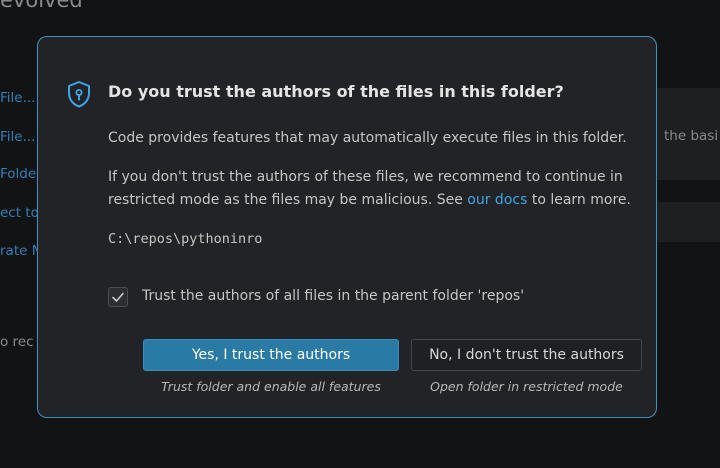 The width and height of the screenshot is (720, 468). I want to click on trust-button-description: Trust folder and enable all features, so click(271, 386).